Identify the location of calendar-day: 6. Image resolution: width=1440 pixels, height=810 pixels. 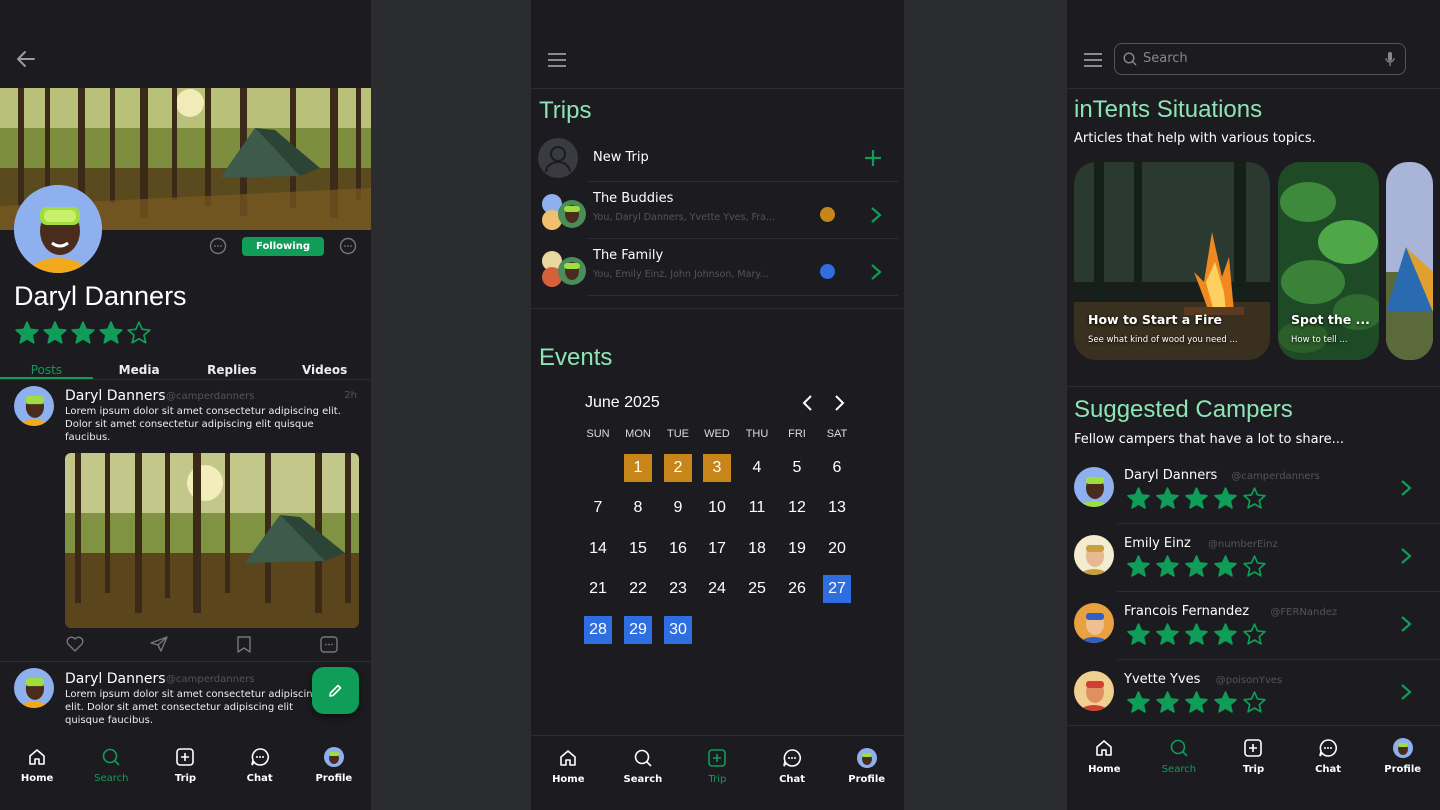
(837, 468).